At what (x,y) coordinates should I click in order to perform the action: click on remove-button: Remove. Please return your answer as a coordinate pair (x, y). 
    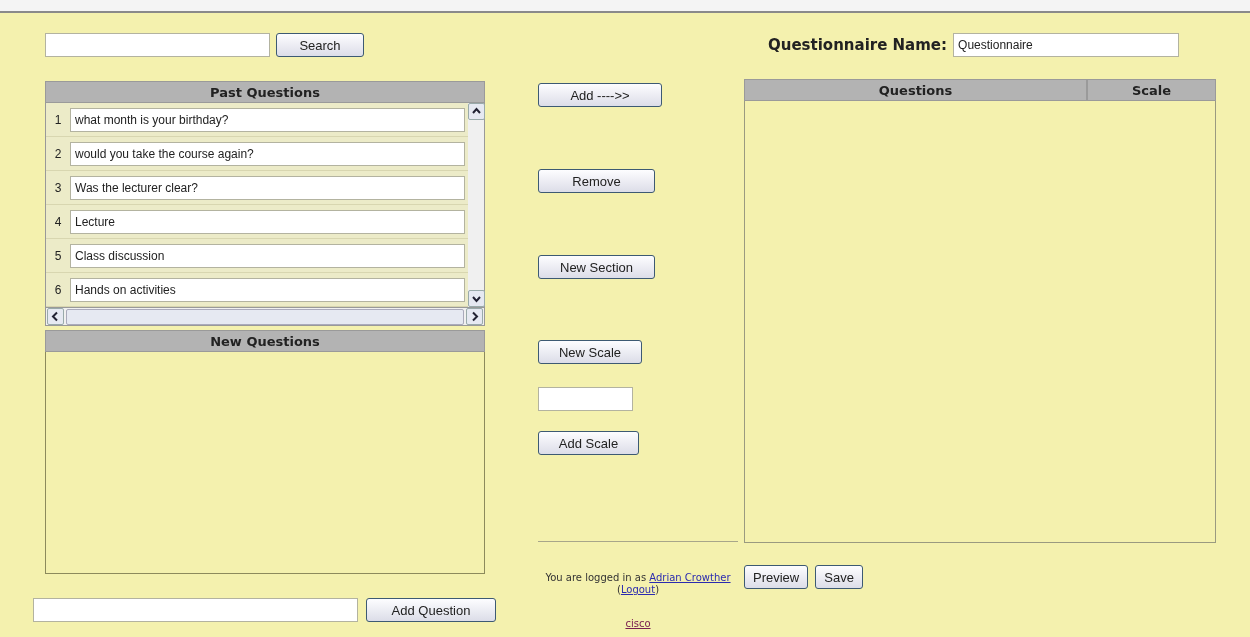
    Looking at the image, I should click on (596, 181).